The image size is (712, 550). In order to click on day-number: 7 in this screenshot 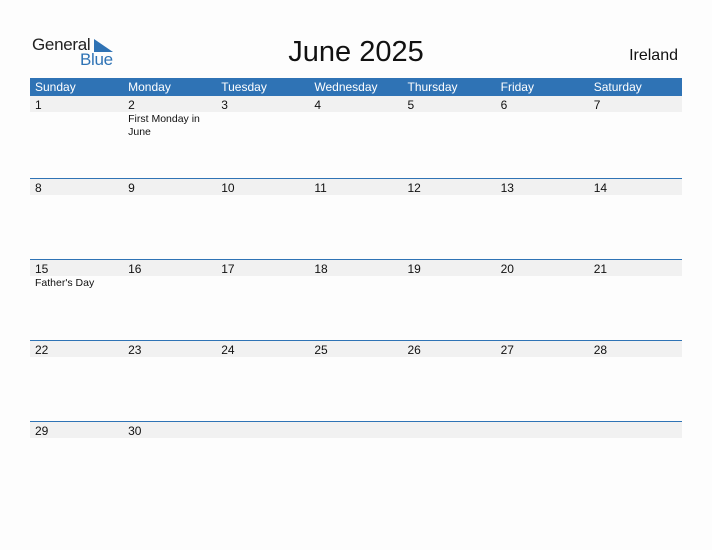, I will do `click(597, 105)`.